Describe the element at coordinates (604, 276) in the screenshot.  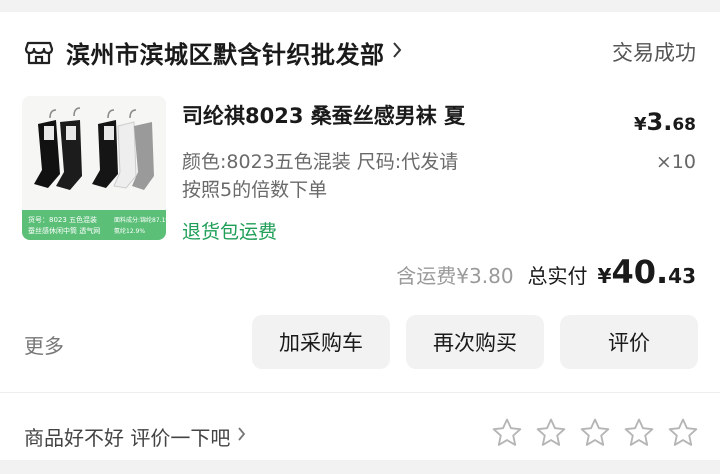
I see `paid-symbol: ¥` at that location.